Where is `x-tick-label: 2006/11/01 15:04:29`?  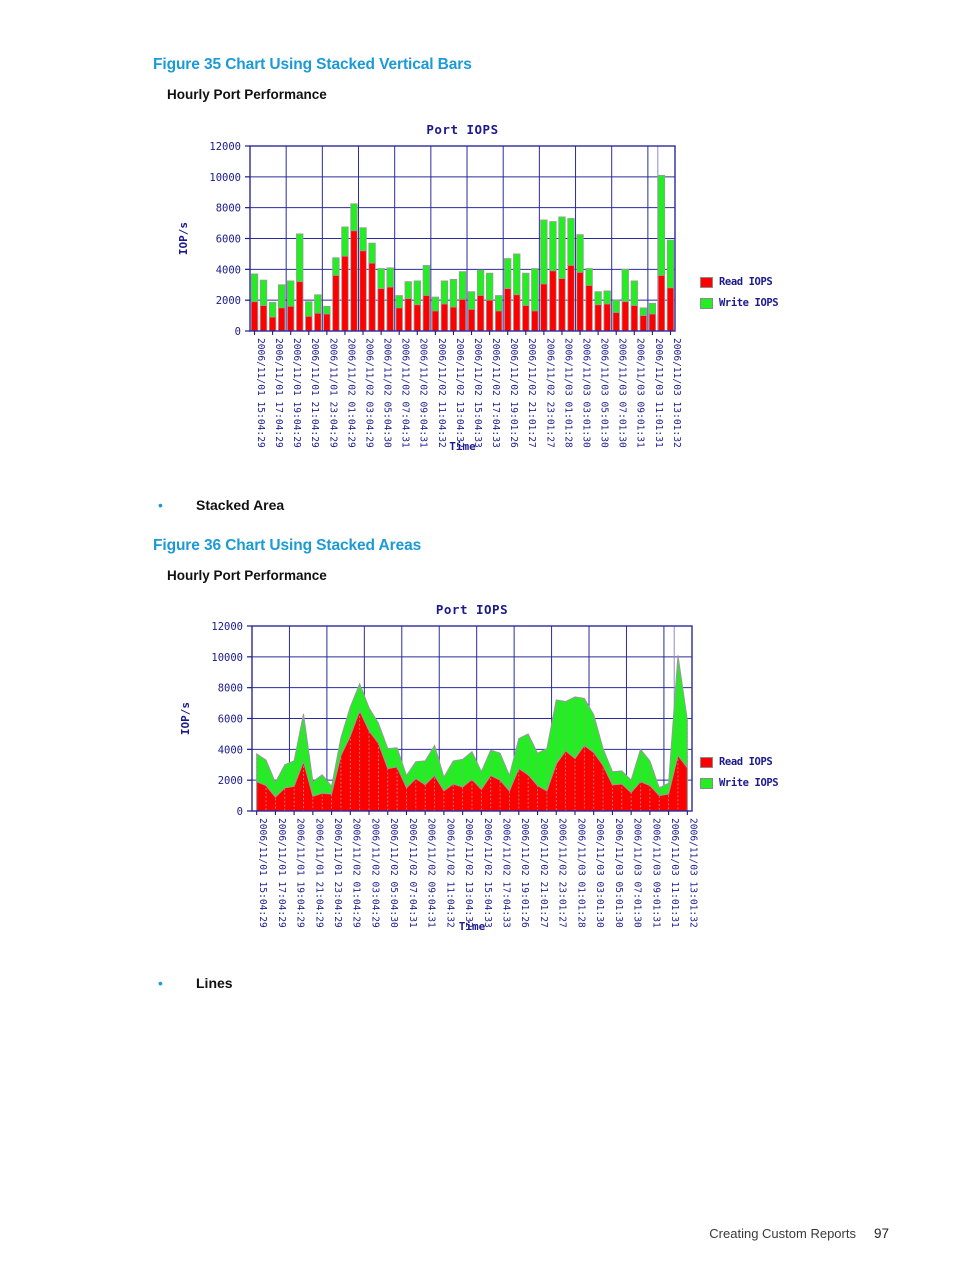 x-tick-label: 2006/11/01 15:04:29 is located at coordinates (260, 393).